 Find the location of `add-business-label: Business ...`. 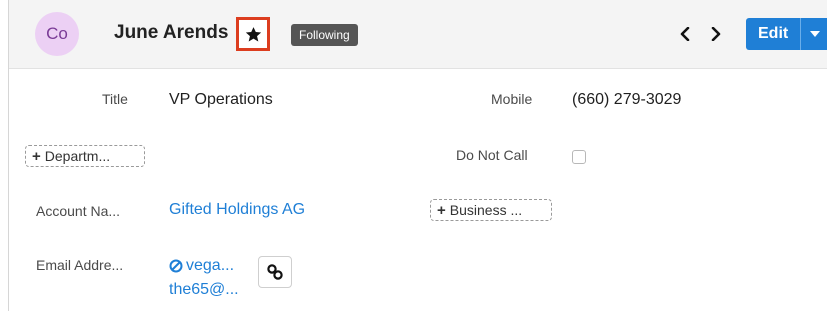

add-business-label: Business ... is located at coordinates (486, 210).